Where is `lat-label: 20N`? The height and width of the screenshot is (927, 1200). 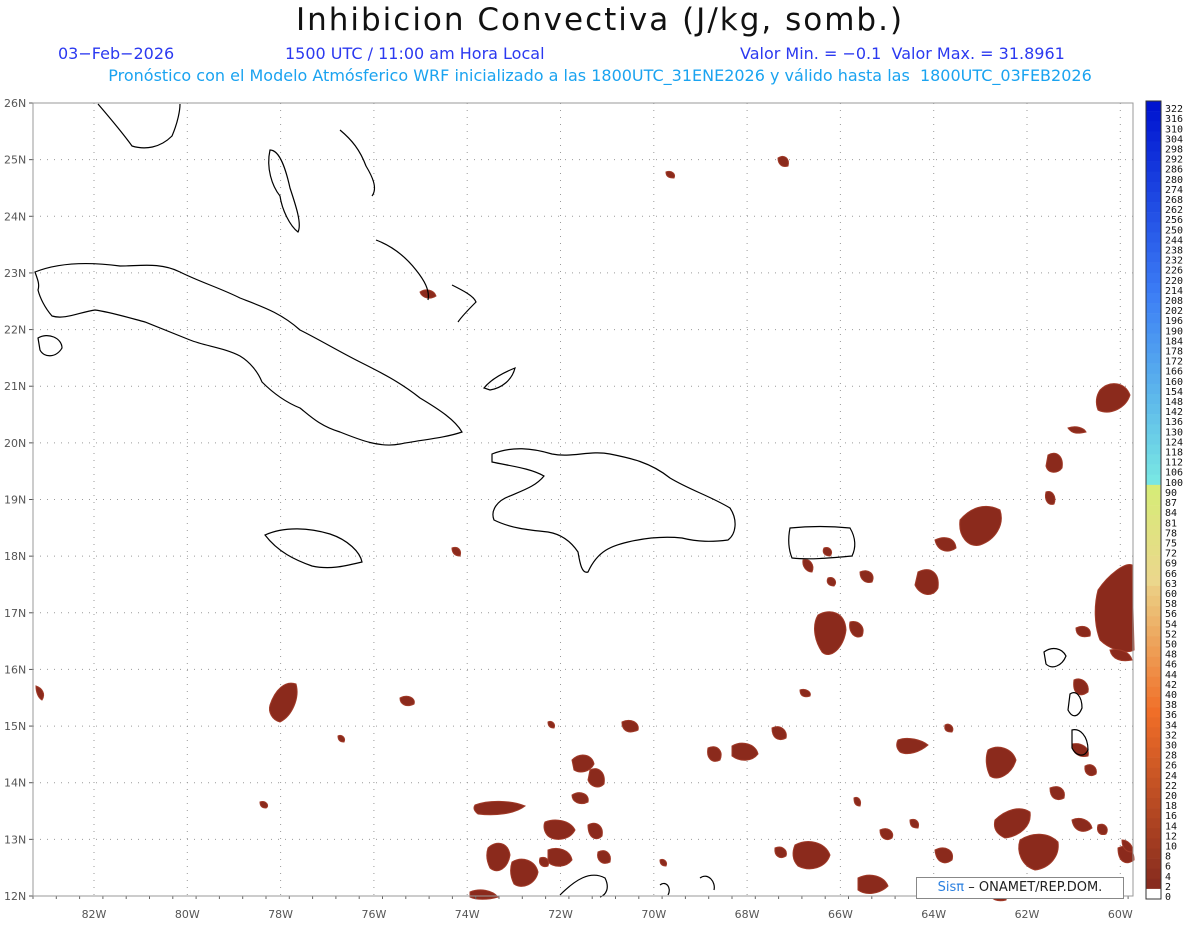 lat-label: 20N is located at coordinates (15, 443).